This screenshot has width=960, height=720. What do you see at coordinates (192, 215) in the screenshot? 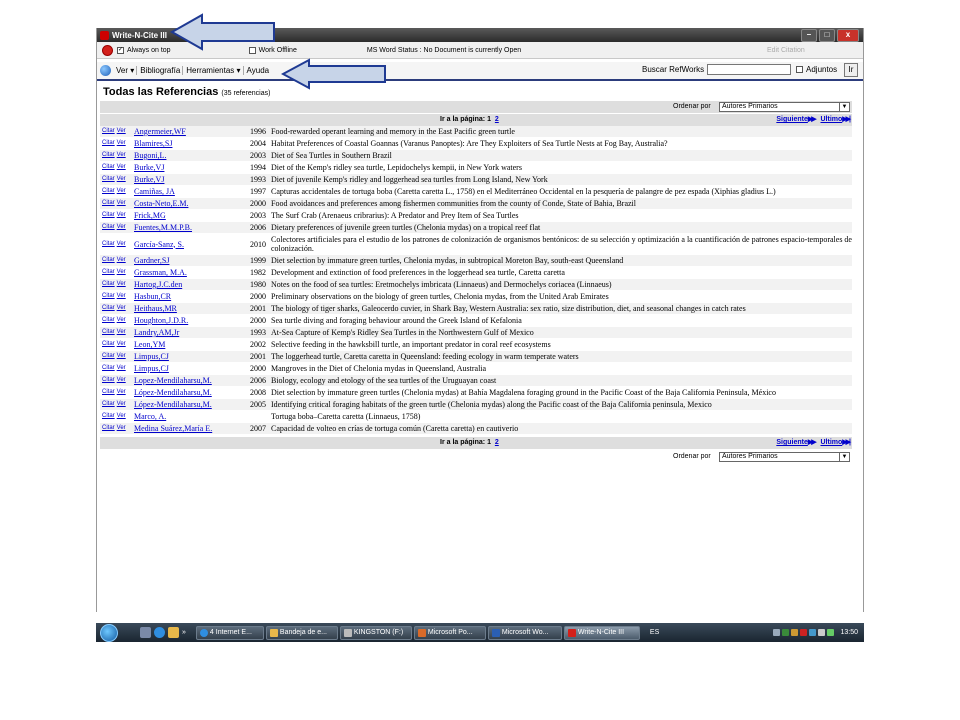
I see `reference-author: Frick,MG` at bounding box center [192, 215].